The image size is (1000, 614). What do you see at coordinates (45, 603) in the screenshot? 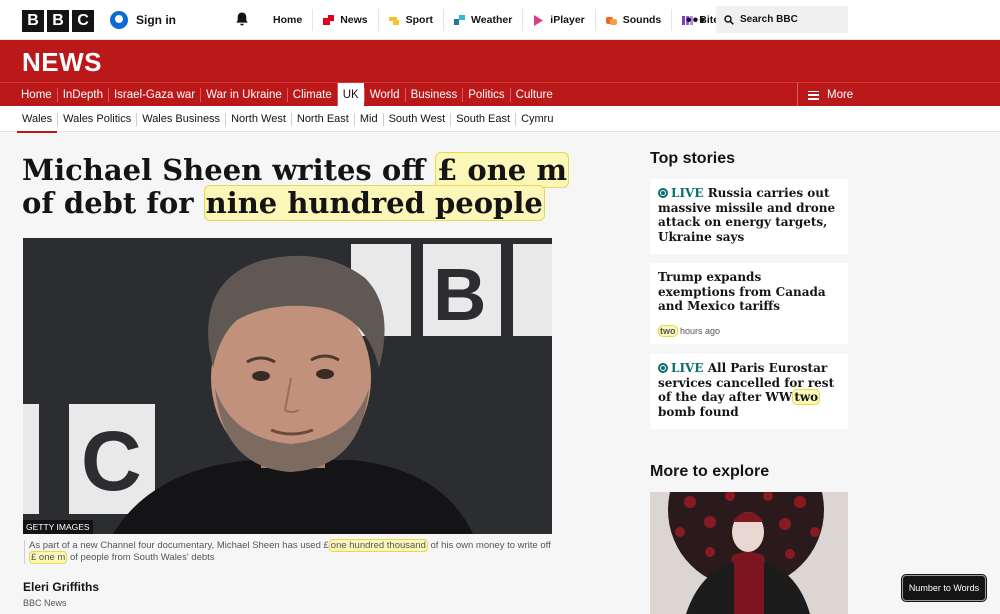
I see `byline-org: BBC News` at bounding box center [45, 603].